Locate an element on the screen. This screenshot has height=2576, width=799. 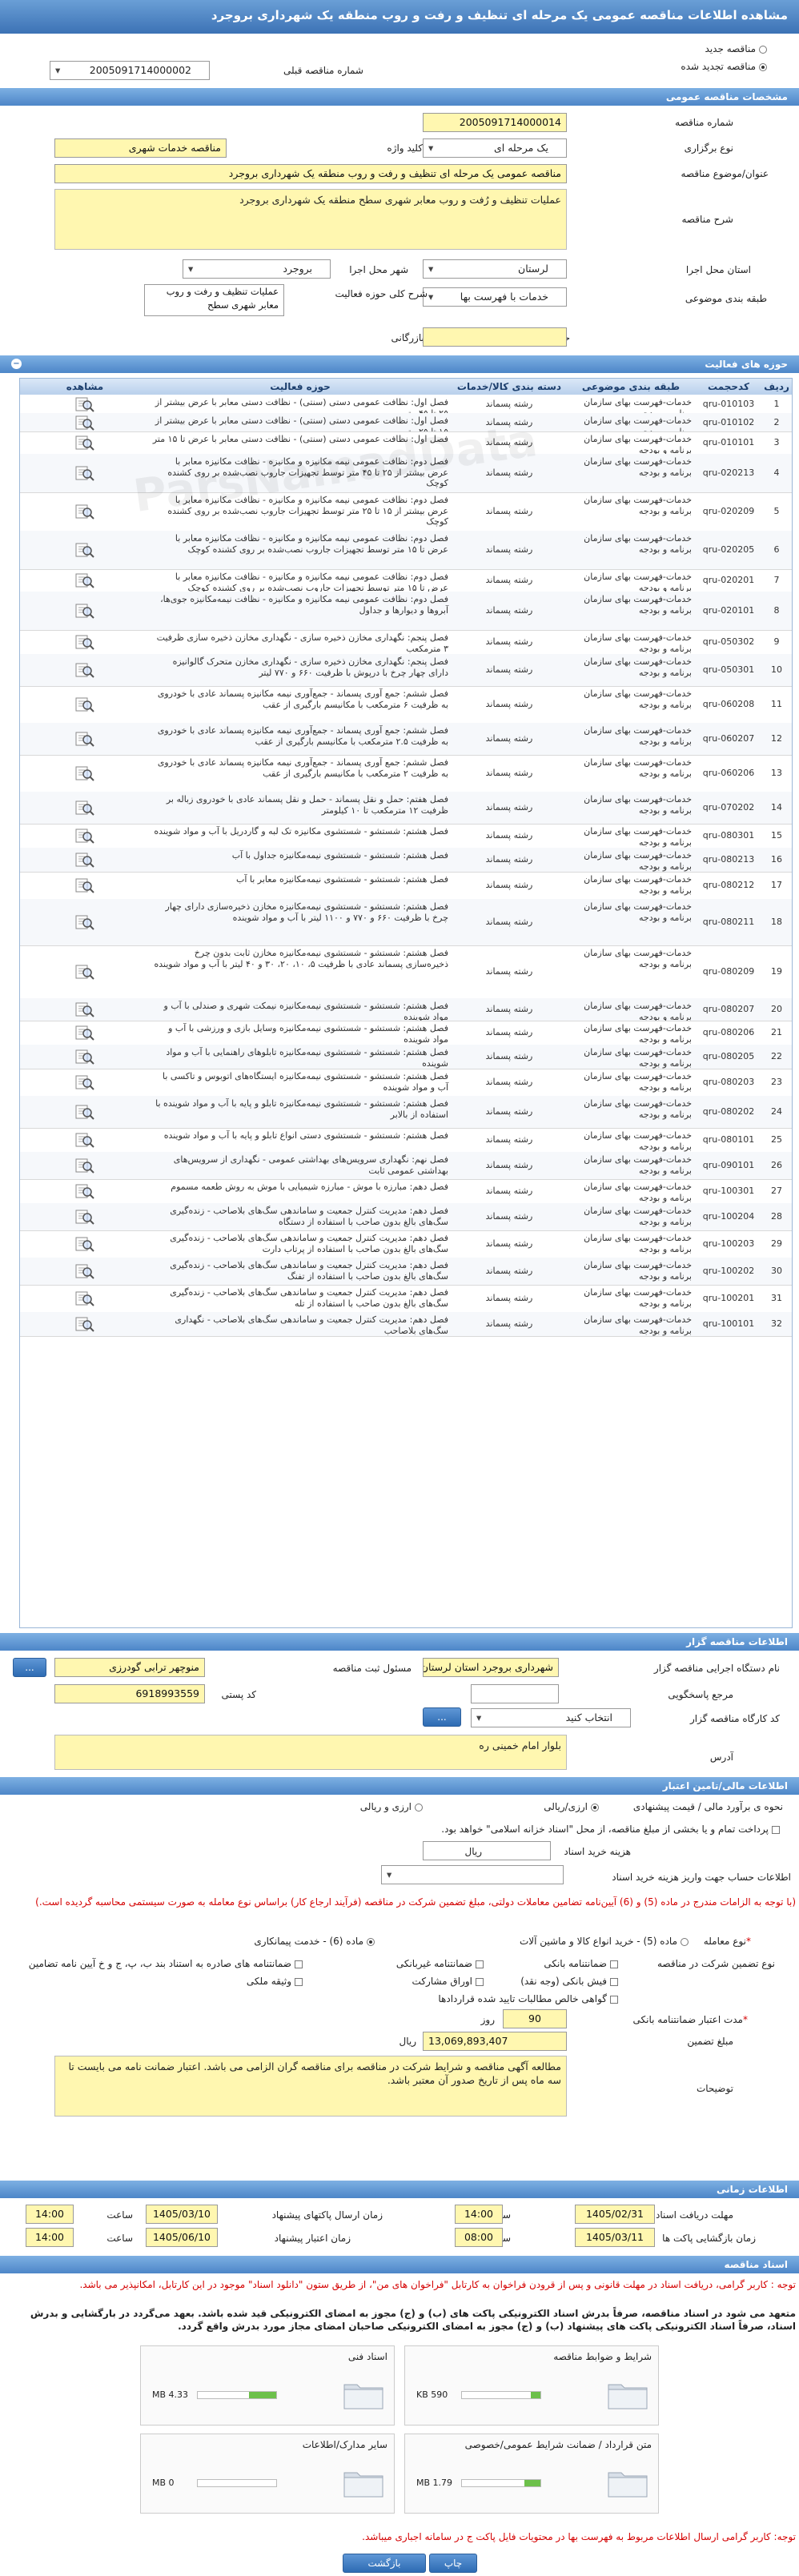
trade-opt-2: ماده (6) - خدمت پیمانکاری is located at coordinates (314, 1941).